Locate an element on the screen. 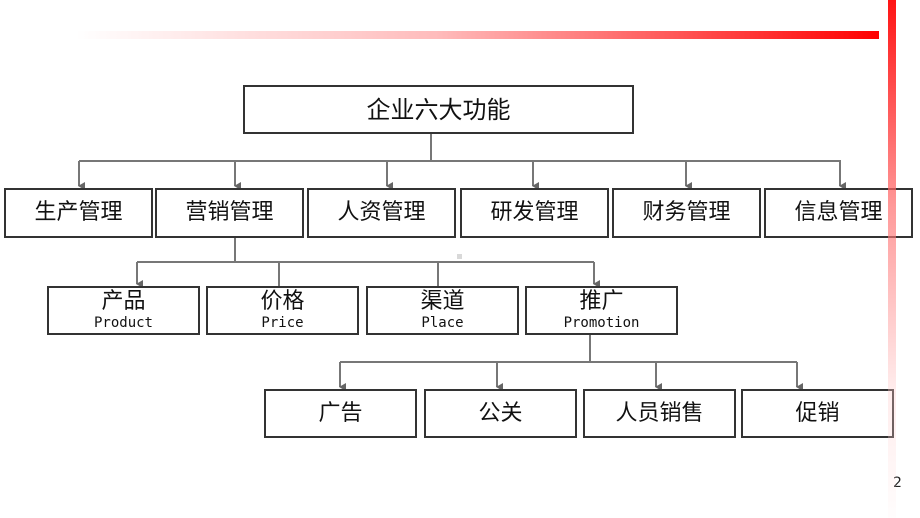 This screenshot has width=920, height=518. root-label: 企业六大功能 is located at coordinates (438, 109).